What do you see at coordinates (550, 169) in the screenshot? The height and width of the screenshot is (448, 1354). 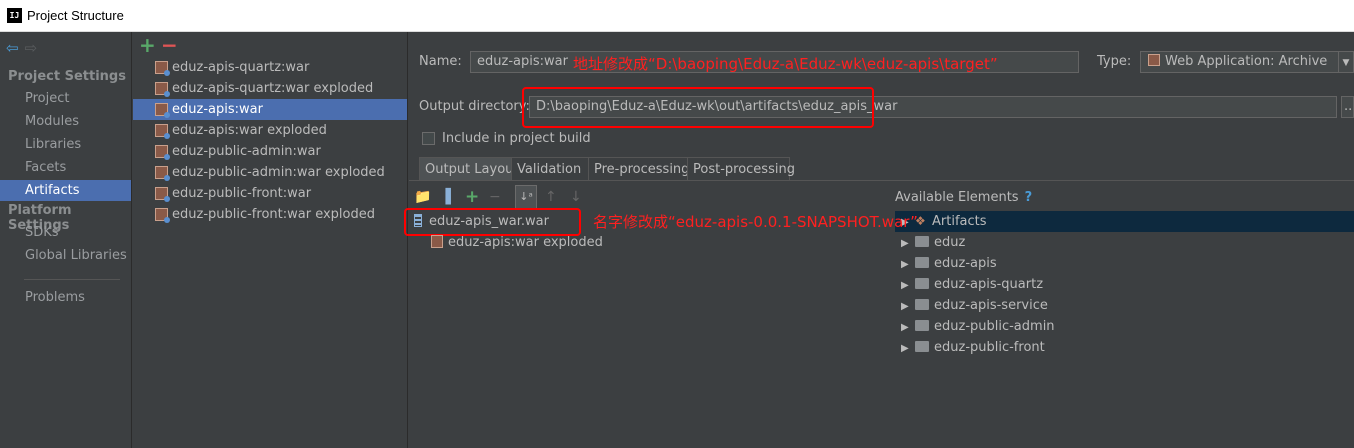 I see `tab-validation: Validation` at bounding box center [550, 169].